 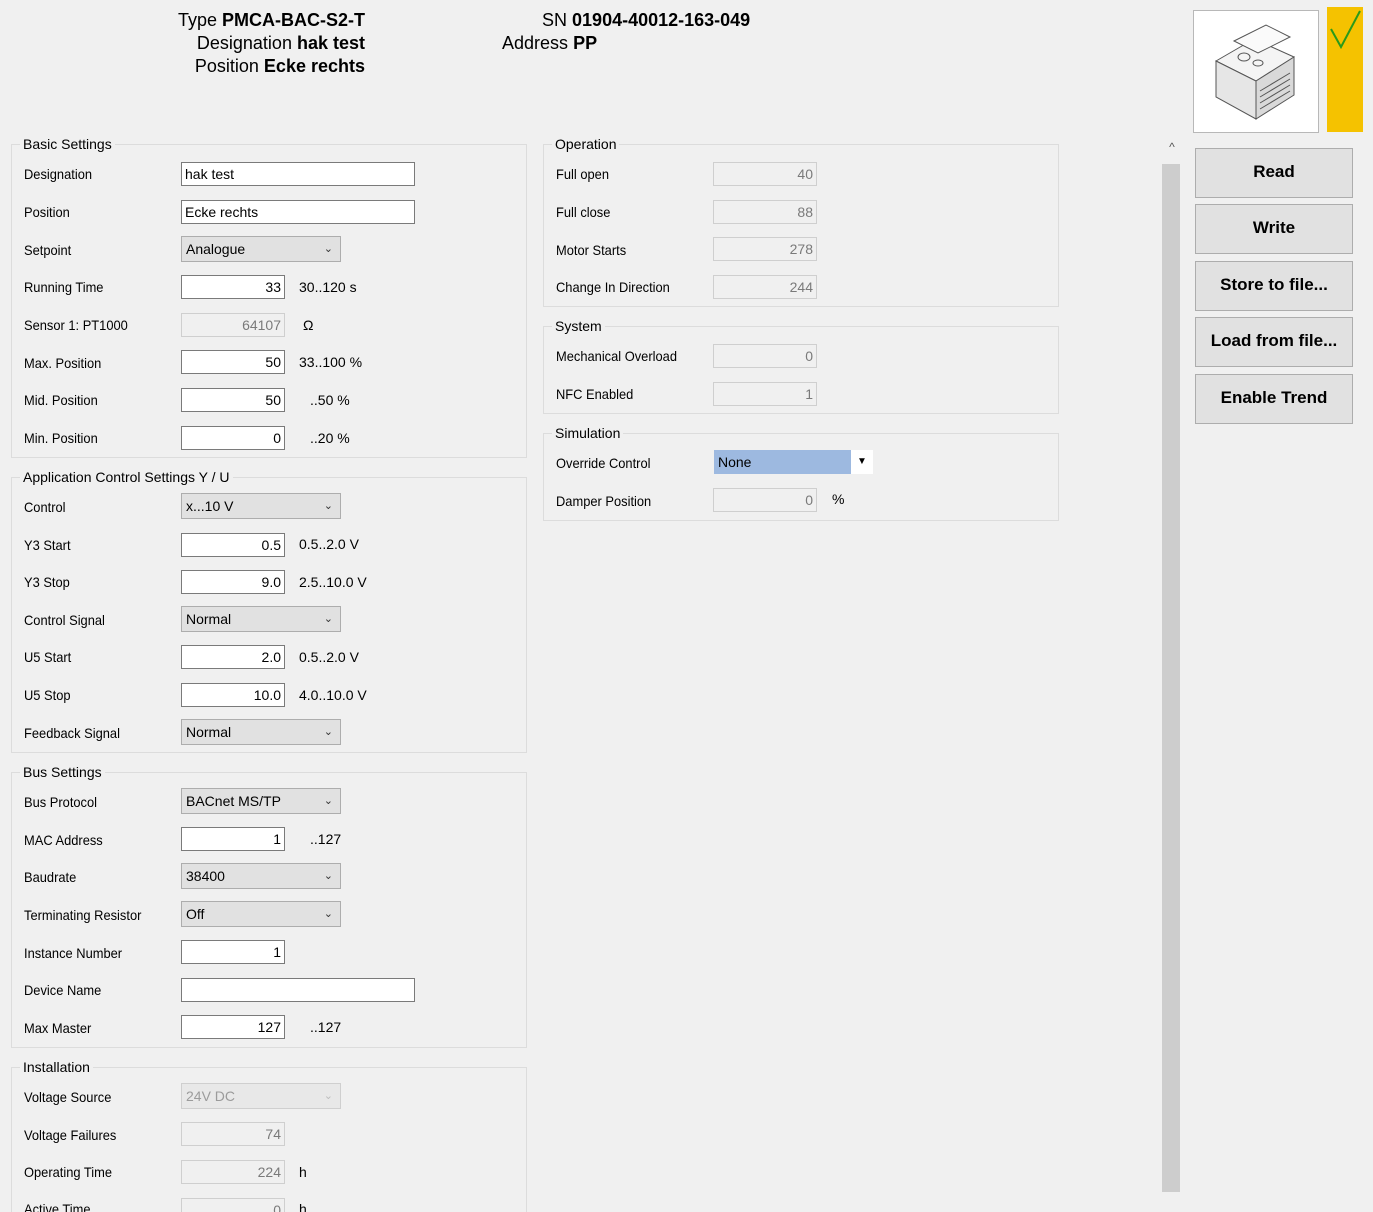 I want to click on enable-trend-button: Enable Trend, so click(x=1274, y=399).